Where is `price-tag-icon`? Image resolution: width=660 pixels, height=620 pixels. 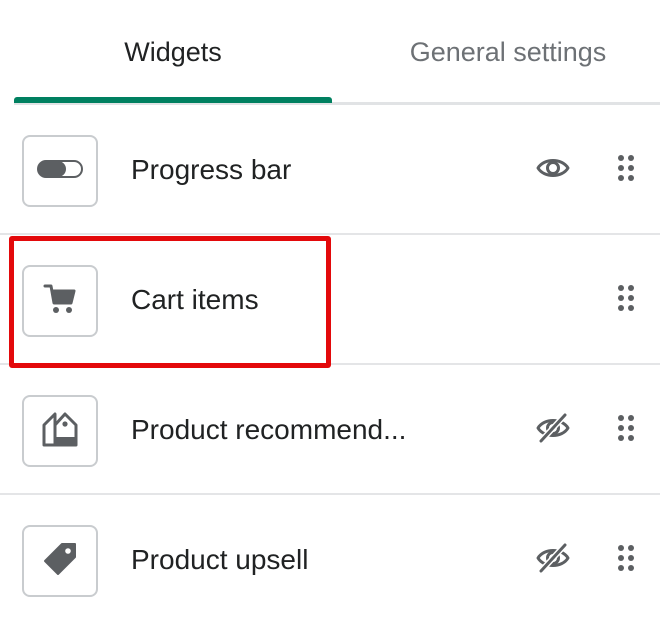
price-tag-icon is located at coordinates (60, 561).